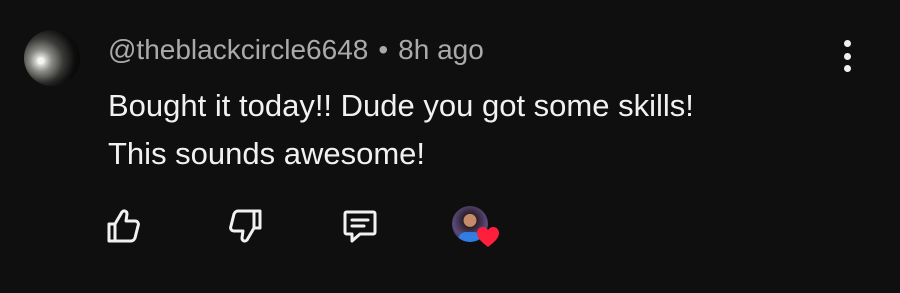 The height and width of the screenshot is (293, 900). Describe the element at coordinates (267, 153) in the screenshot. I see `comment-text-line: This sounds awesome!` at that location.